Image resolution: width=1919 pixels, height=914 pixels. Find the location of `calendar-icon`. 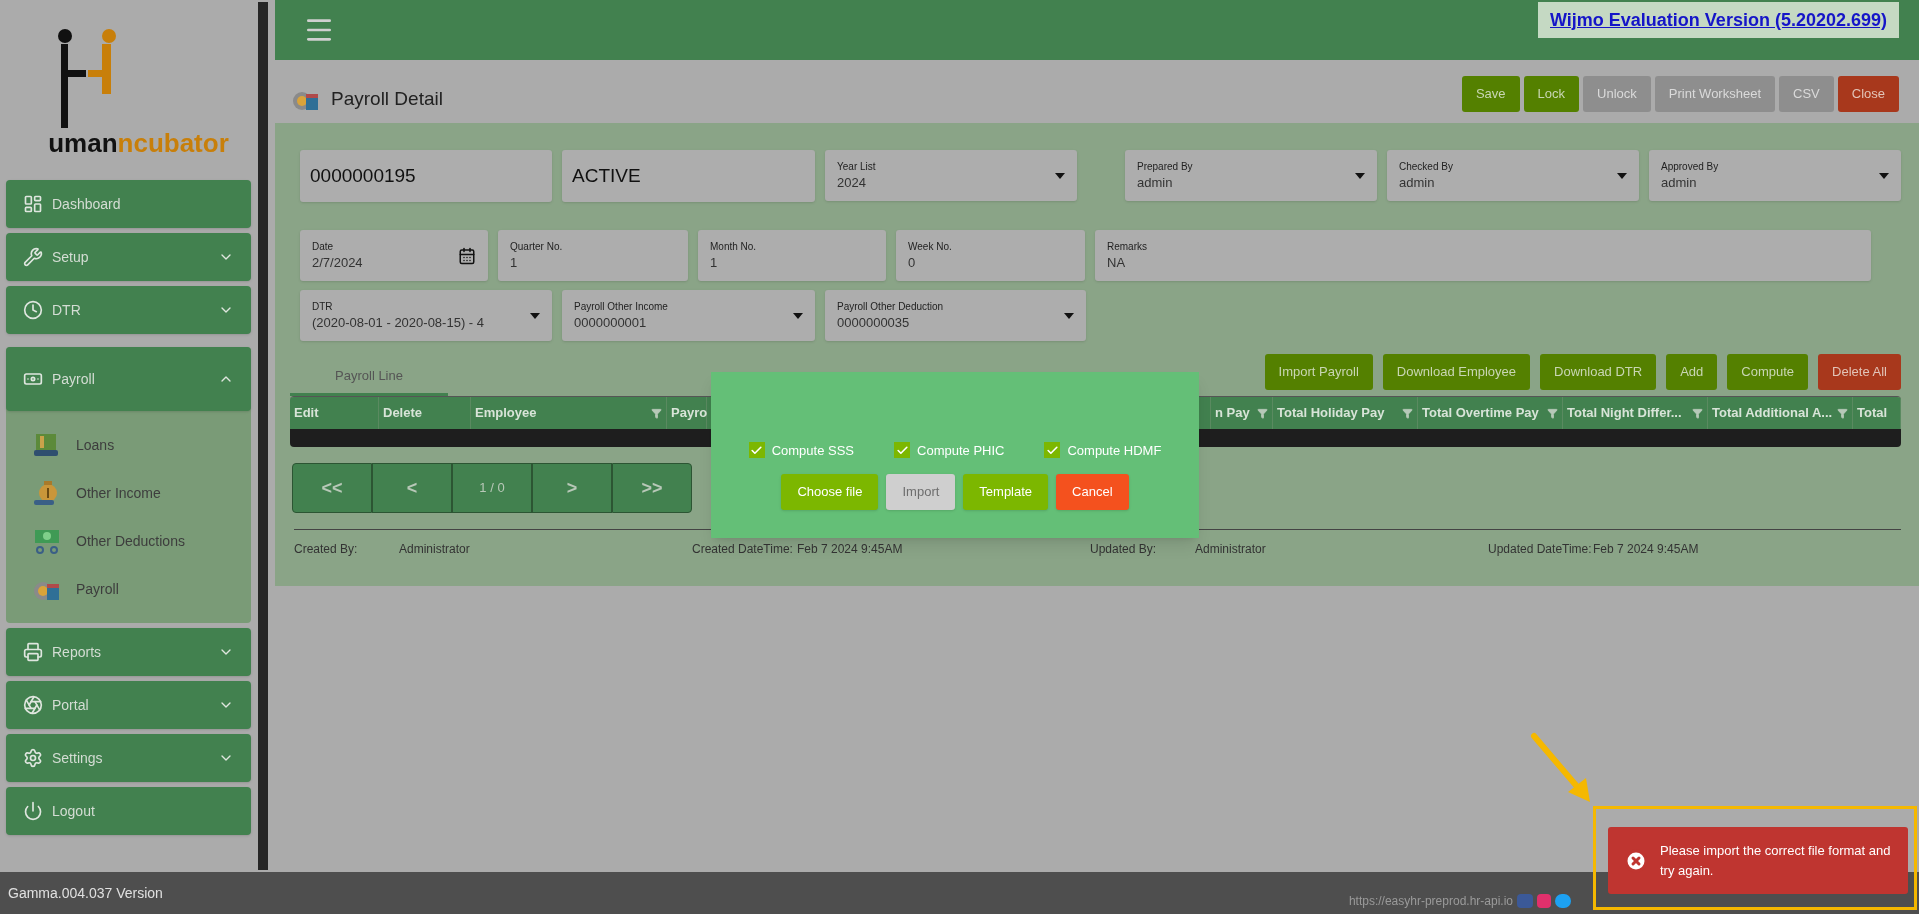

calendar-icon is located at coordinates (467, 255).